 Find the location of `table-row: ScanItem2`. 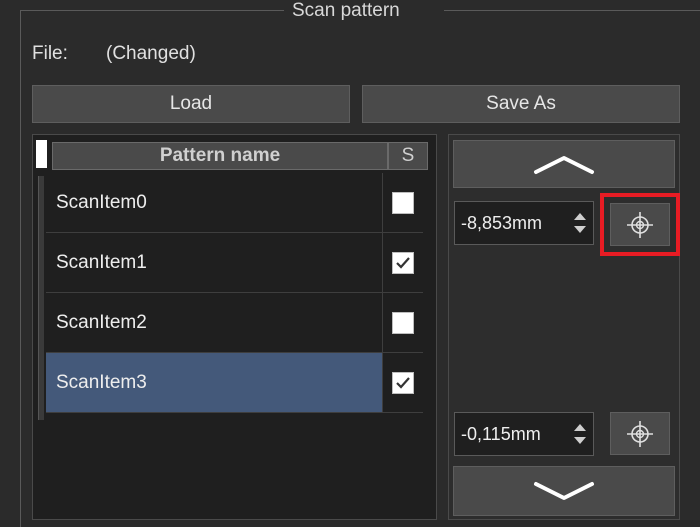

table-row: ScanItem2 is located at coordinates (234, 323).